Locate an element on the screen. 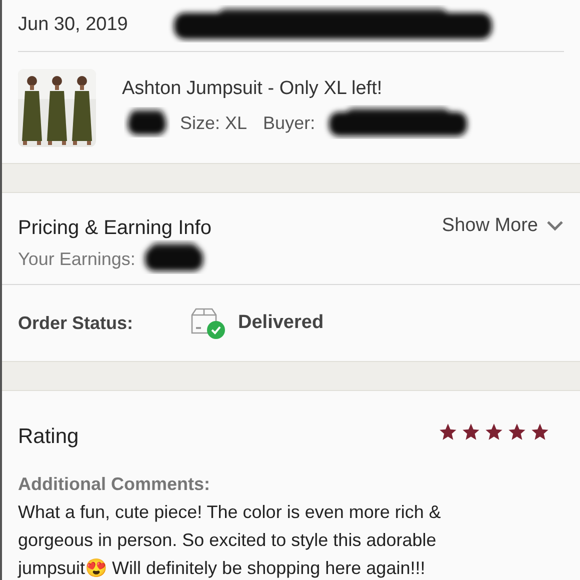 The width and height of the screenshot is (580, 580). comment-text: What a fun, cute piece! The color is even more rich & gorgeous in person. So excited to style this adorable jumpsuit😍 Will definitely be shopping here again!!! is located at coordinates (230, 540).